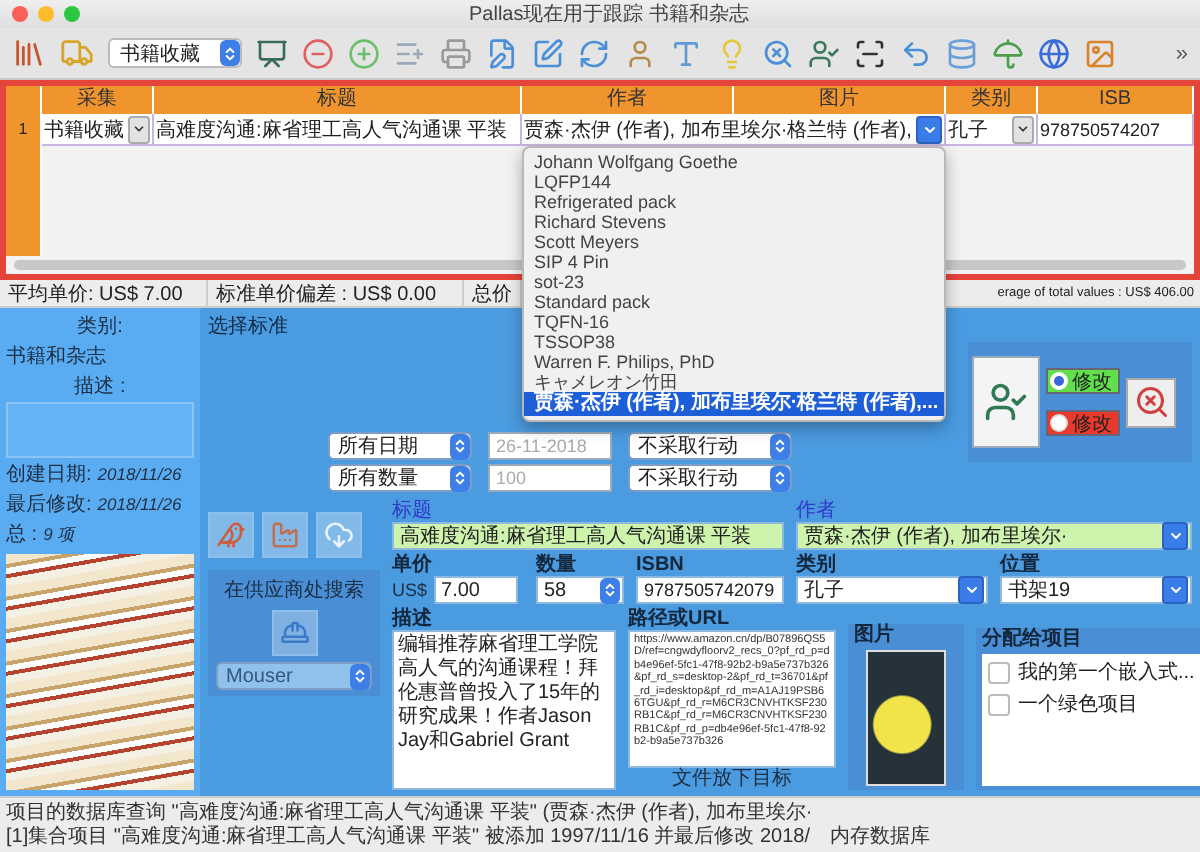  I want to click on bird-button, so click(231, 535).